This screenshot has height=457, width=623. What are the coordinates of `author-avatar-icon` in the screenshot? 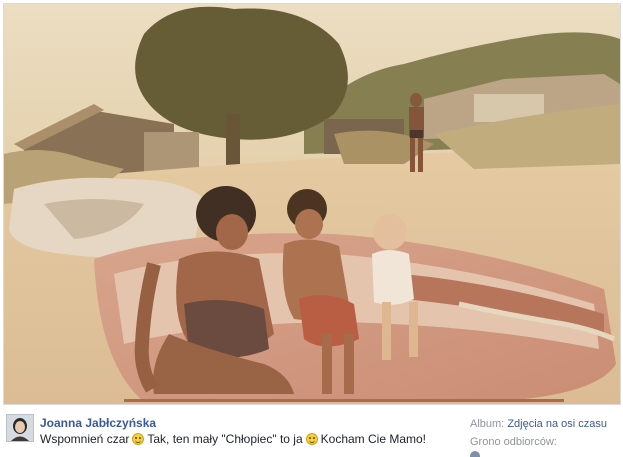 It's located at (20, 428).